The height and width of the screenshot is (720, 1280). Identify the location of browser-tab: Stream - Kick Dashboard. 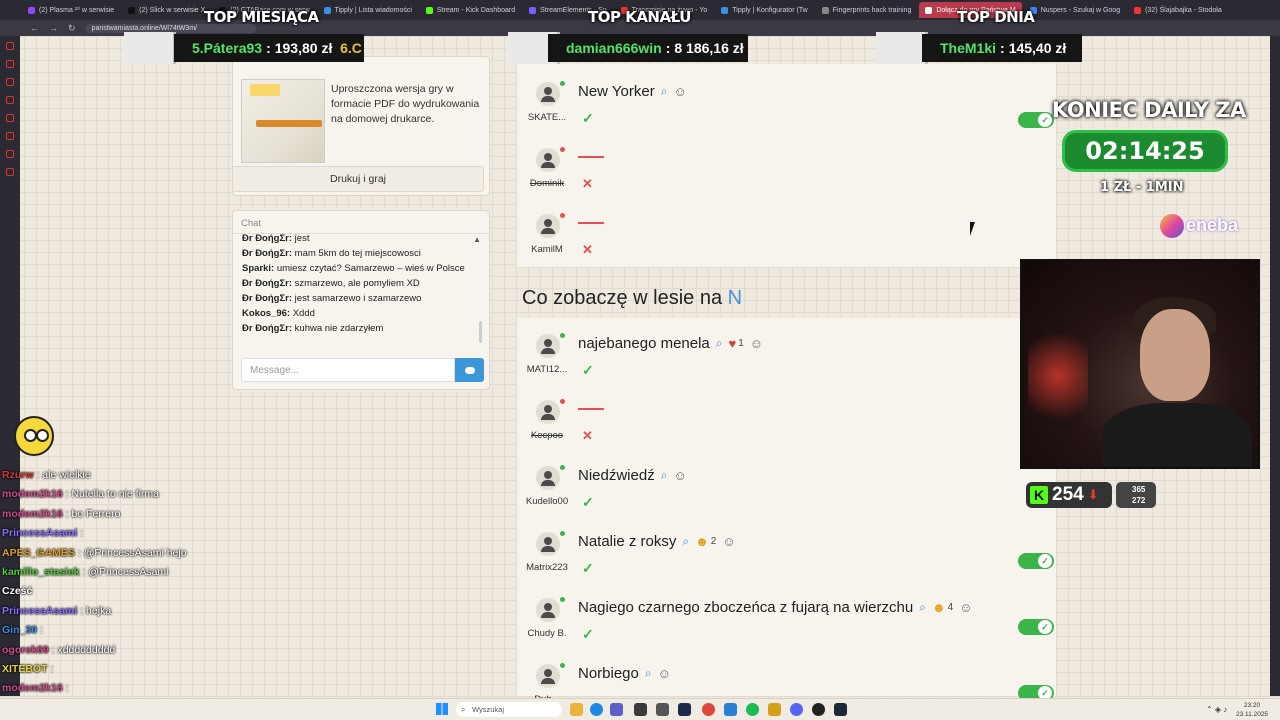
(470, 10).